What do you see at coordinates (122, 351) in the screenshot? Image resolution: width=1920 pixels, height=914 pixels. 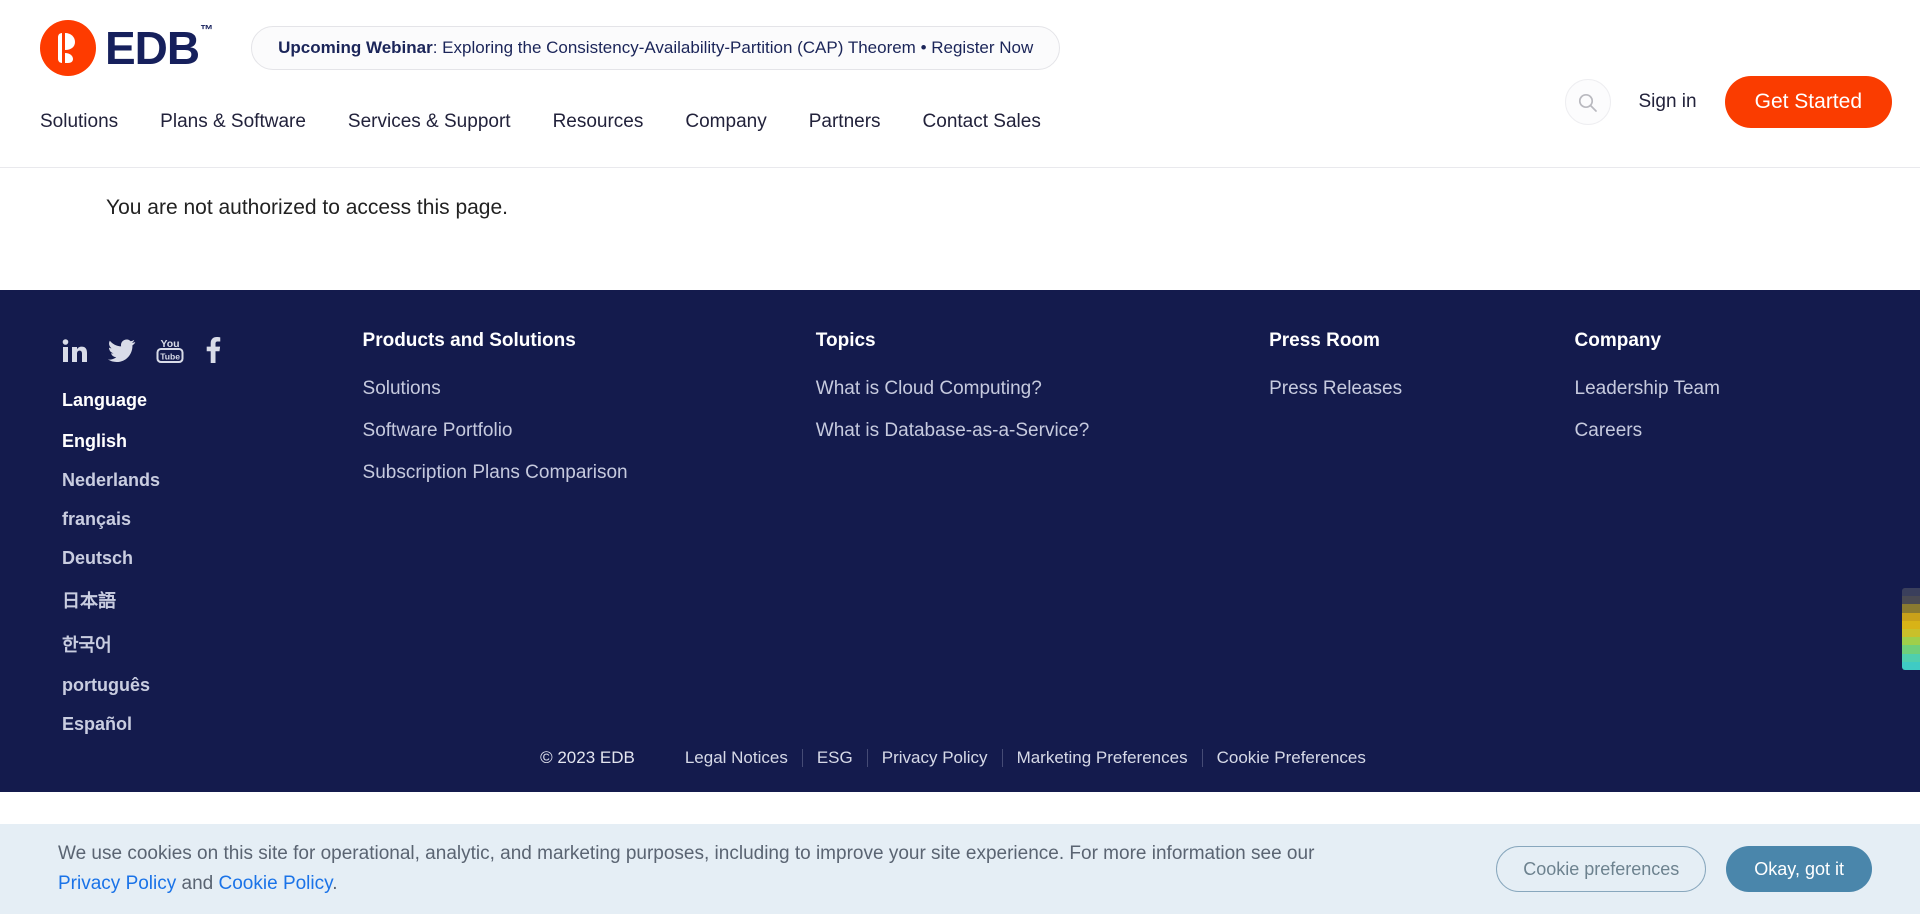 I see `twitter-icon` at bounding box center [122, 351].